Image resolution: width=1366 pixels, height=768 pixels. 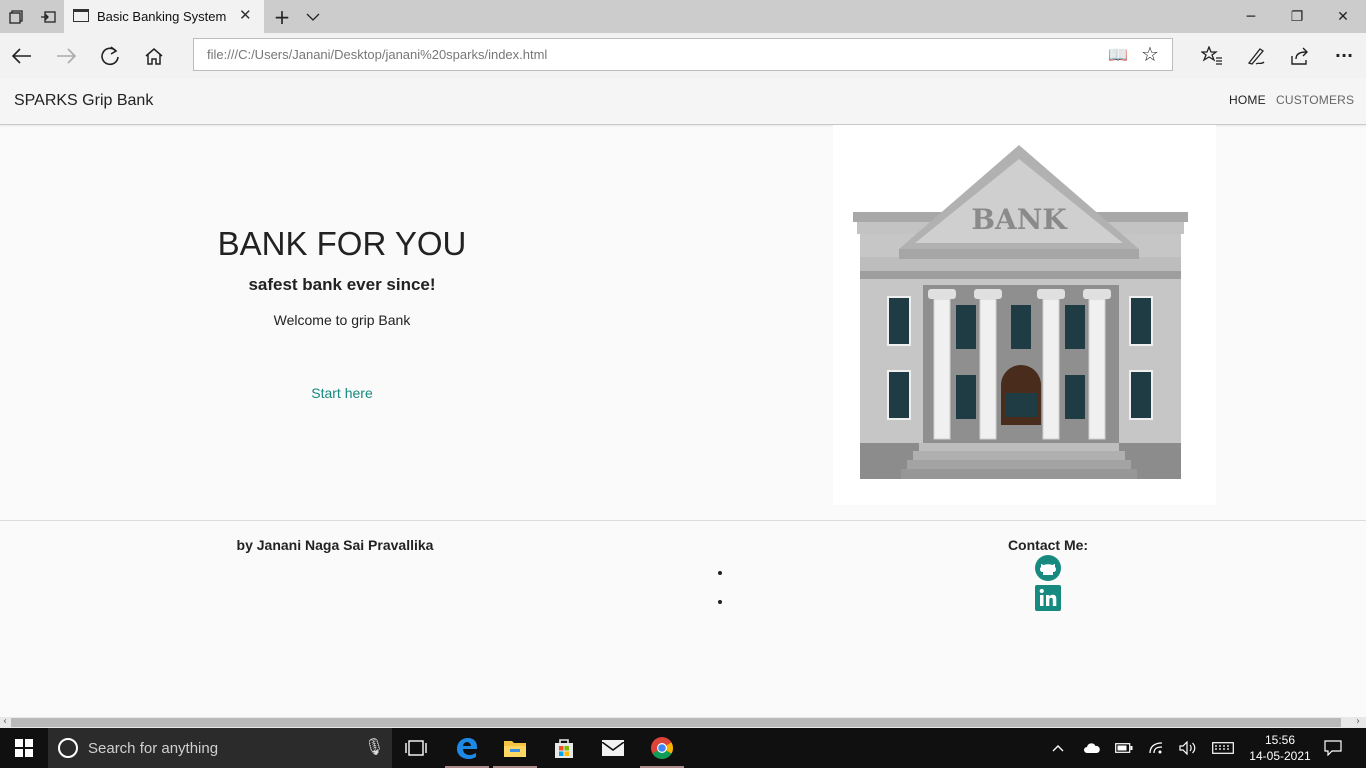 I want to click on home-icon, so click(x=154, y=55).